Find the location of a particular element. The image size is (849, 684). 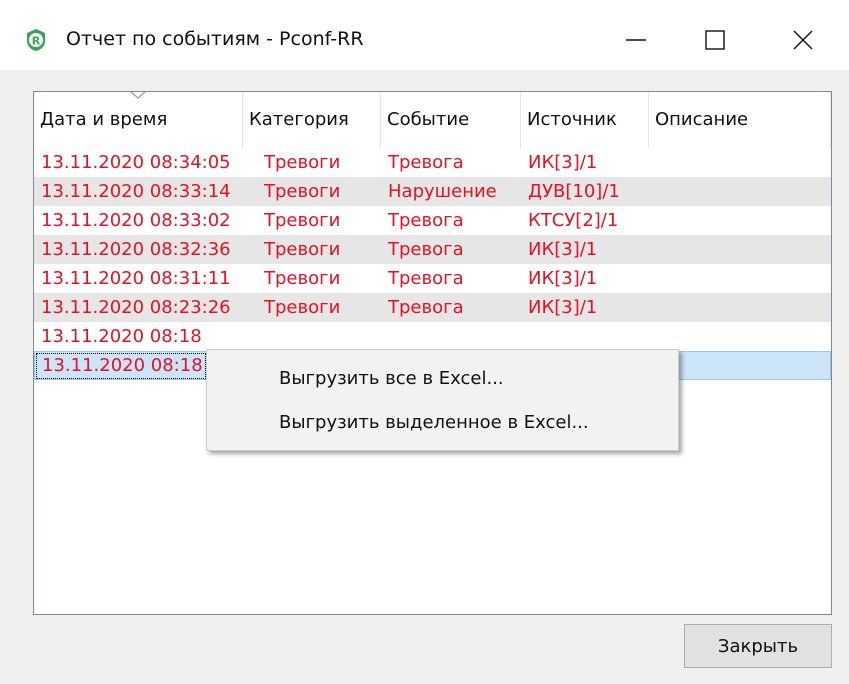

cell-datetime: 13.11.2020 08:33:14 is located at coordinates (136, 191).